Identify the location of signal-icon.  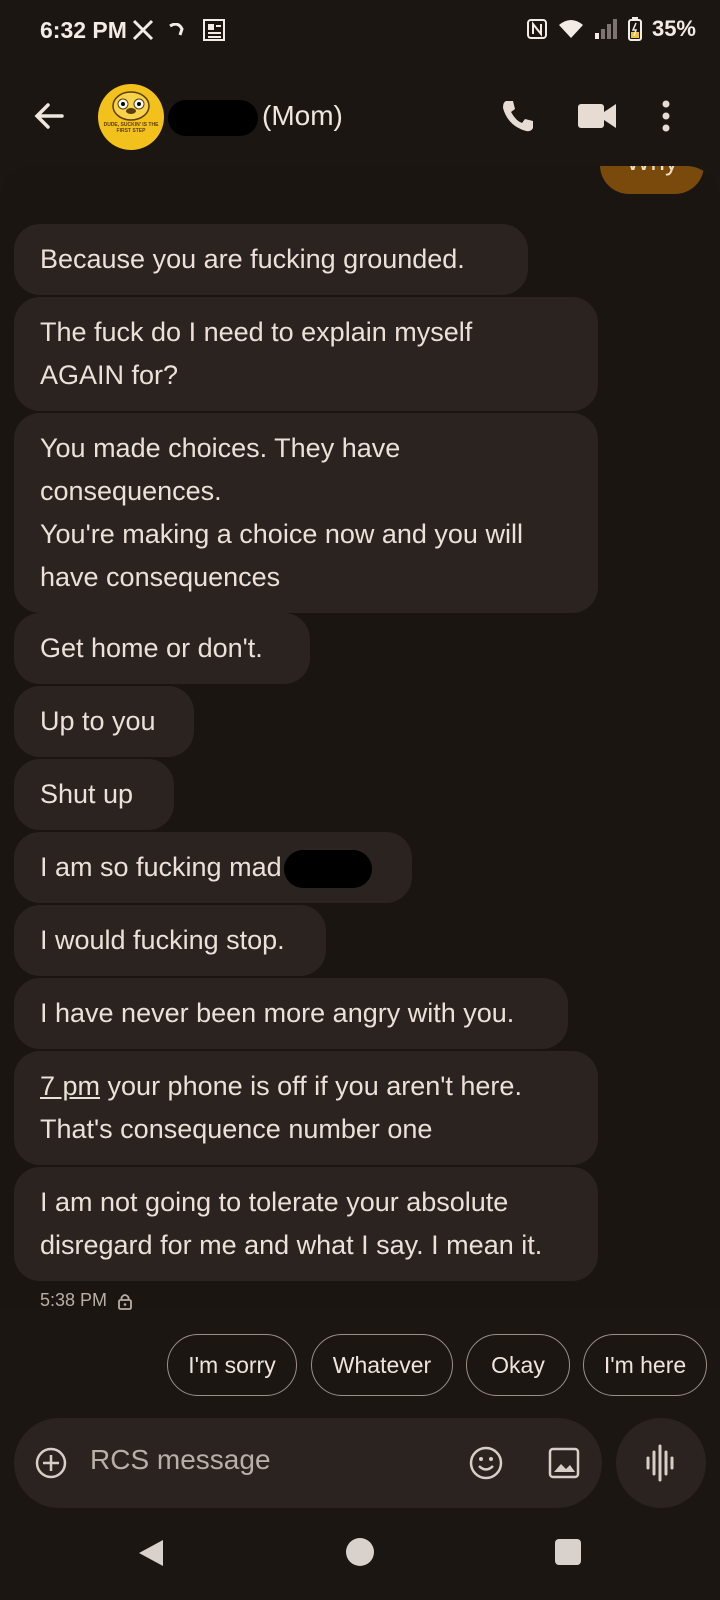
(605, 29).